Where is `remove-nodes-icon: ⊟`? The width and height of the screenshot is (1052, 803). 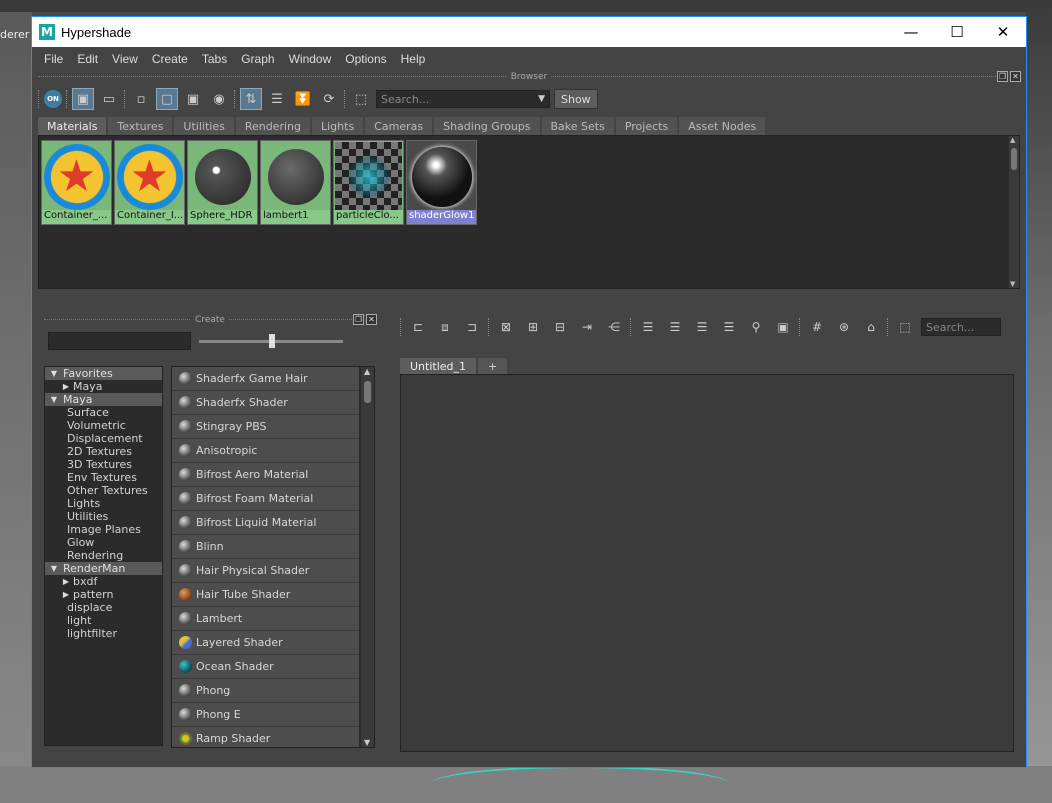 remove-nodes-icon: ⊟ is located at coordinates (560, 327).